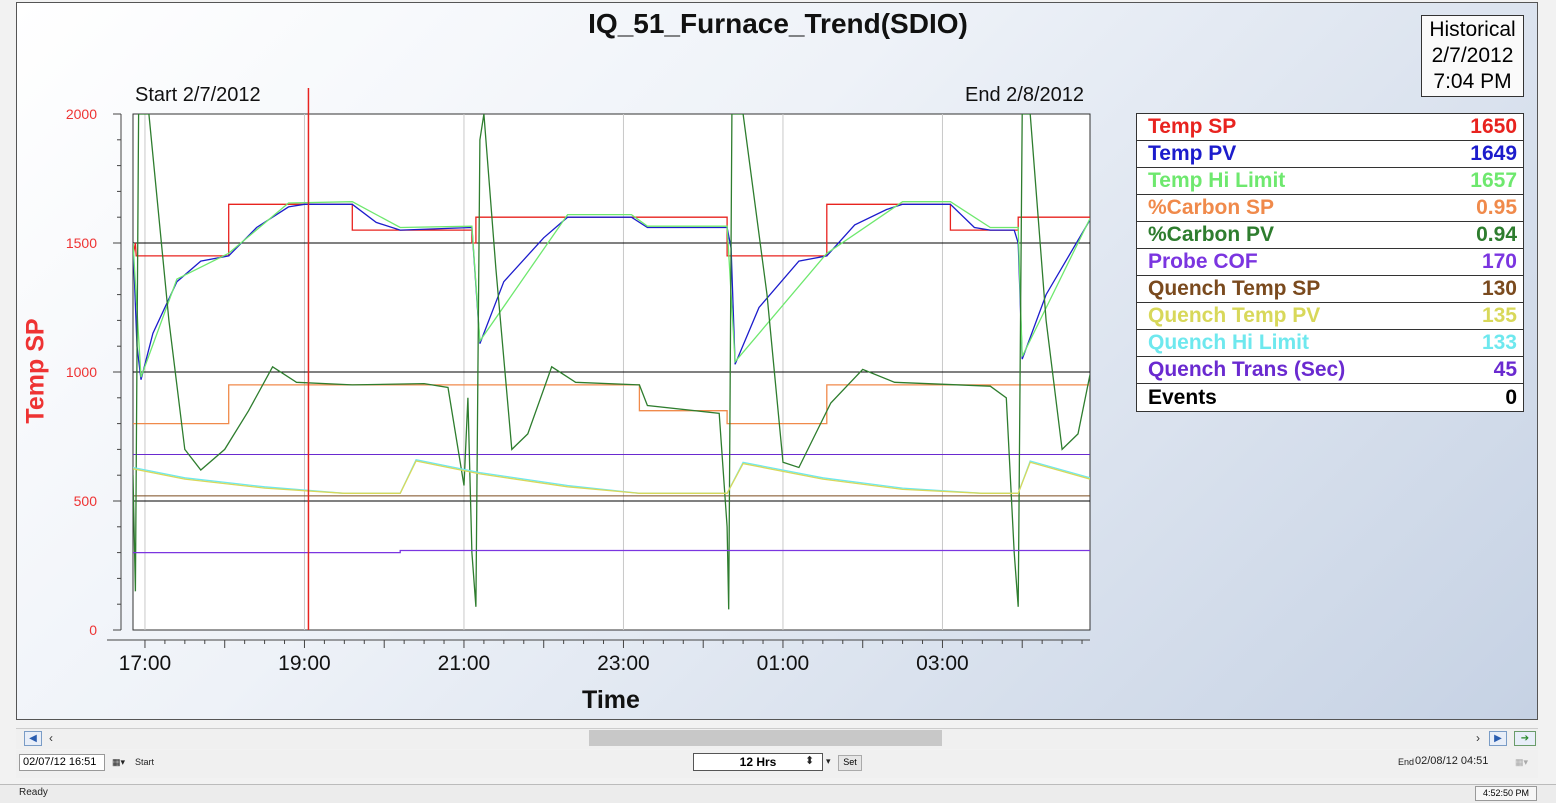 The height and width of the screenshot is (803, 1556). I want to click on legend-series-name: Quench Trans (Sec), so click(1247, 369).